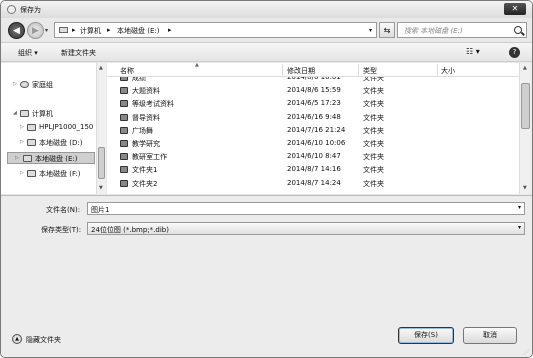 This screenshot has width=533, height=358. What do you see at coordinates (448, 71) in the screenshot?
I see `column-size: 大小` at bounding box center [448, 71].